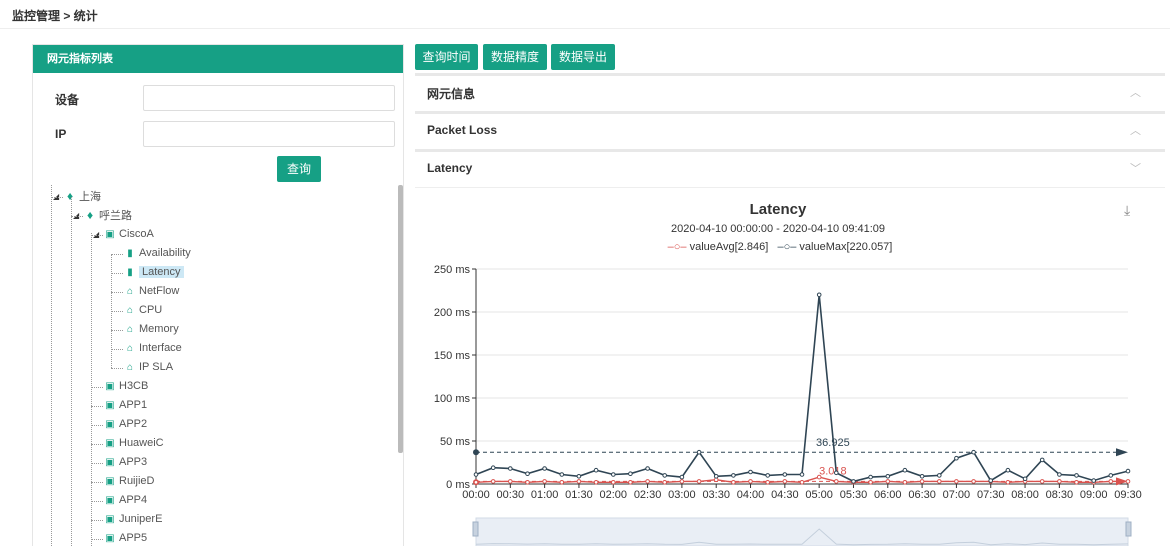  I want to click on tree-node: ▮ Latency, so click(154, 272).